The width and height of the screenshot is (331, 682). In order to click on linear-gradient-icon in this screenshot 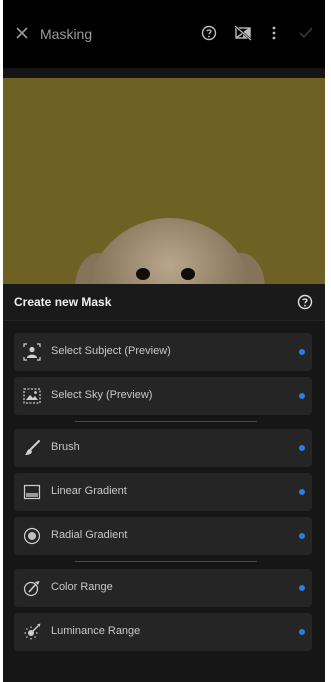, I will do `click(32, 492)`.